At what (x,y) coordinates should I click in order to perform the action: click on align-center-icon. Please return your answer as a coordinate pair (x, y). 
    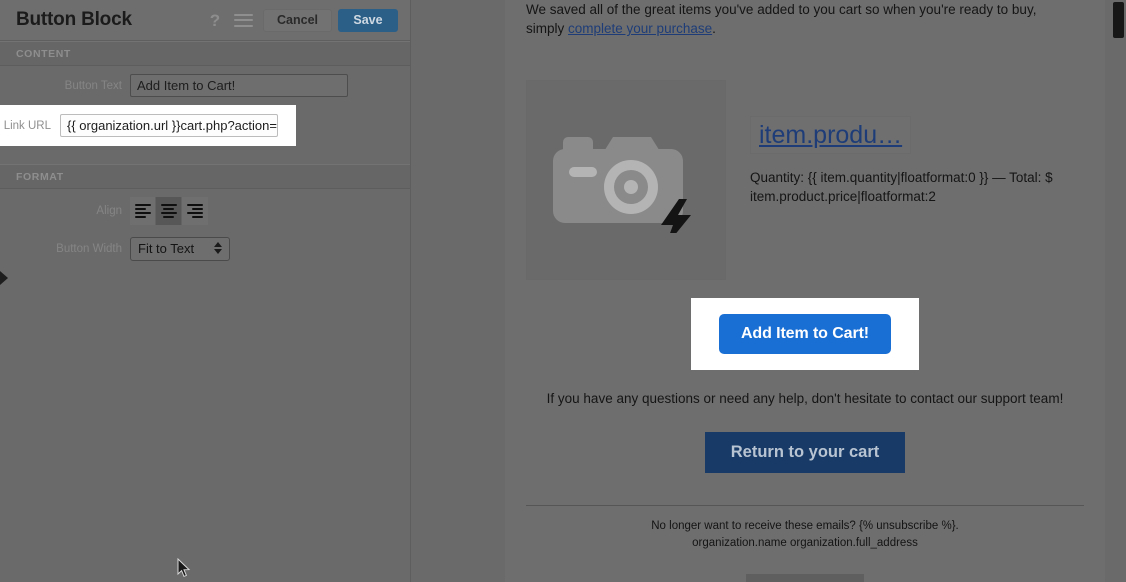
    Looking at the image, I should click on (168, 211).